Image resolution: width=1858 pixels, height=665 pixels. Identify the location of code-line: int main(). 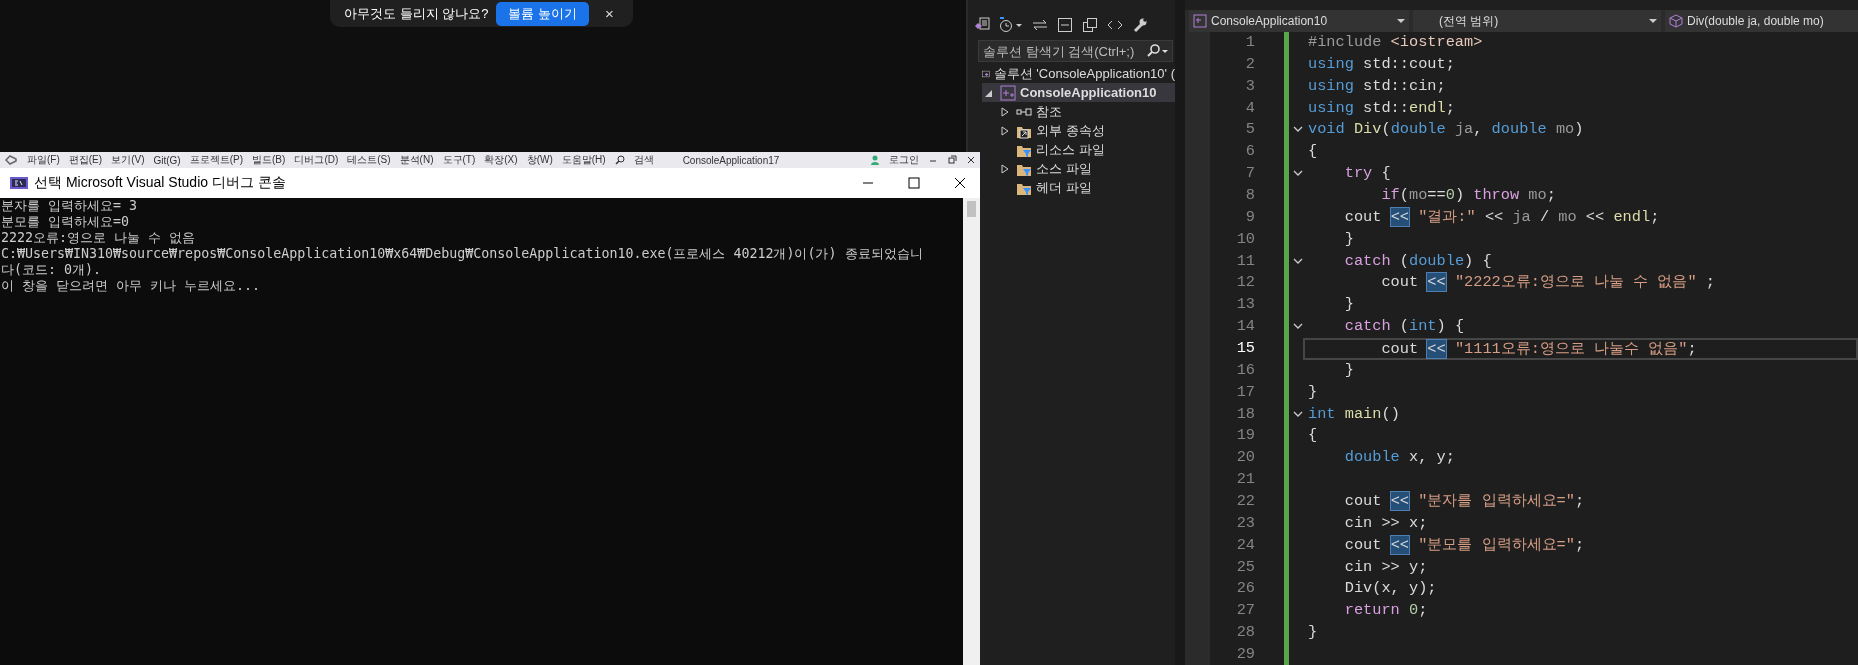
(1354, 414).